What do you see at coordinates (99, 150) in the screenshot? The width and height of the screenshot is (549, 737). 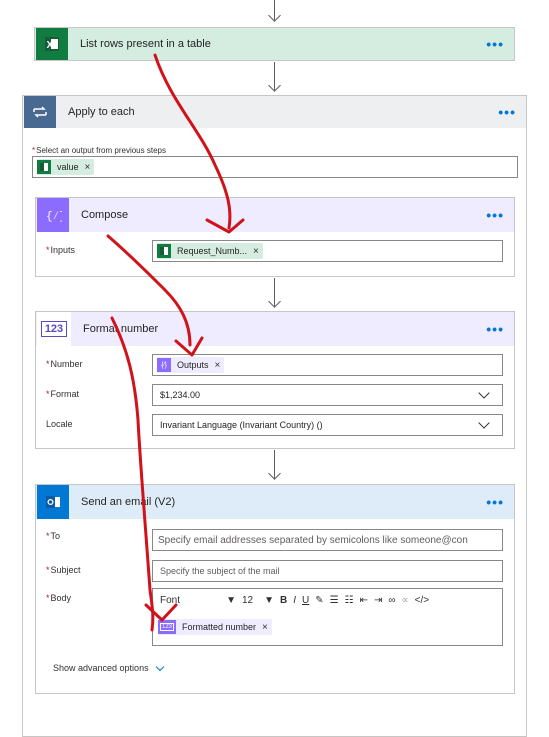 I see `select-output-label: *Select an output from previous steps` at bounding box center [99, 150].